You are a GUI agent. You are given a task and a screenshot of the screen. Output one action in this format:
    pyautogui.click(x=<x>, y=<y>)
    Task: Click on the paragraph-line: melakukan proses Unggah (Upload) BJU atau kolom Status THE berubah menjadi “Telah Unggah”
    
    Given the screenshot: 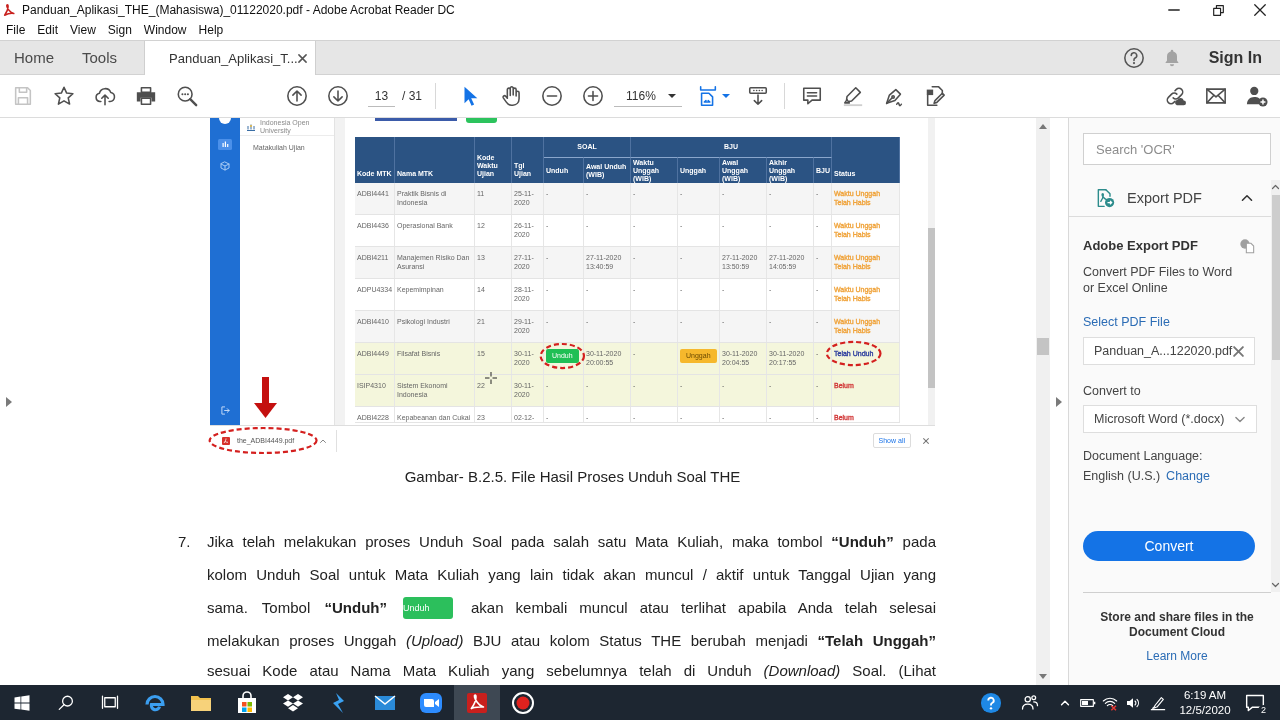 What is the action you would take?
    pyautogui.click(x=571, y=641)
    